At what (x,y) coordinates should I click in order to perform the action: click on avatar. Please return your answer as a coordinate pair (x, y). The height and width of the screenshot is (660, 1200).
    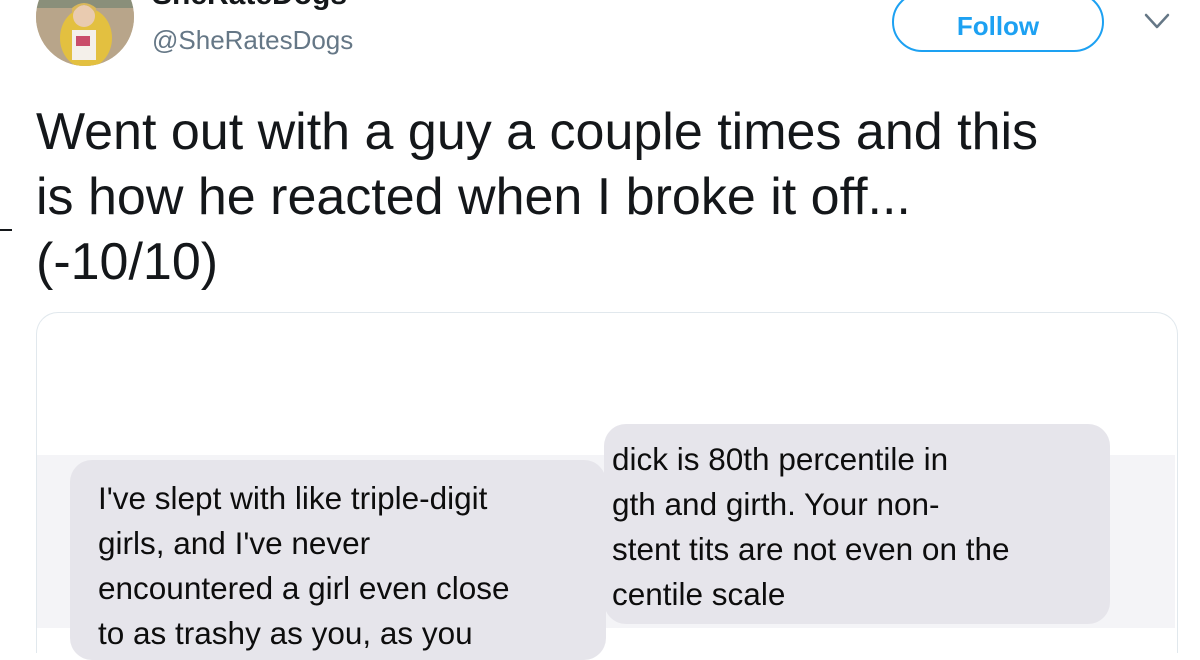
    Looking at the image, I should click on (85, 33).